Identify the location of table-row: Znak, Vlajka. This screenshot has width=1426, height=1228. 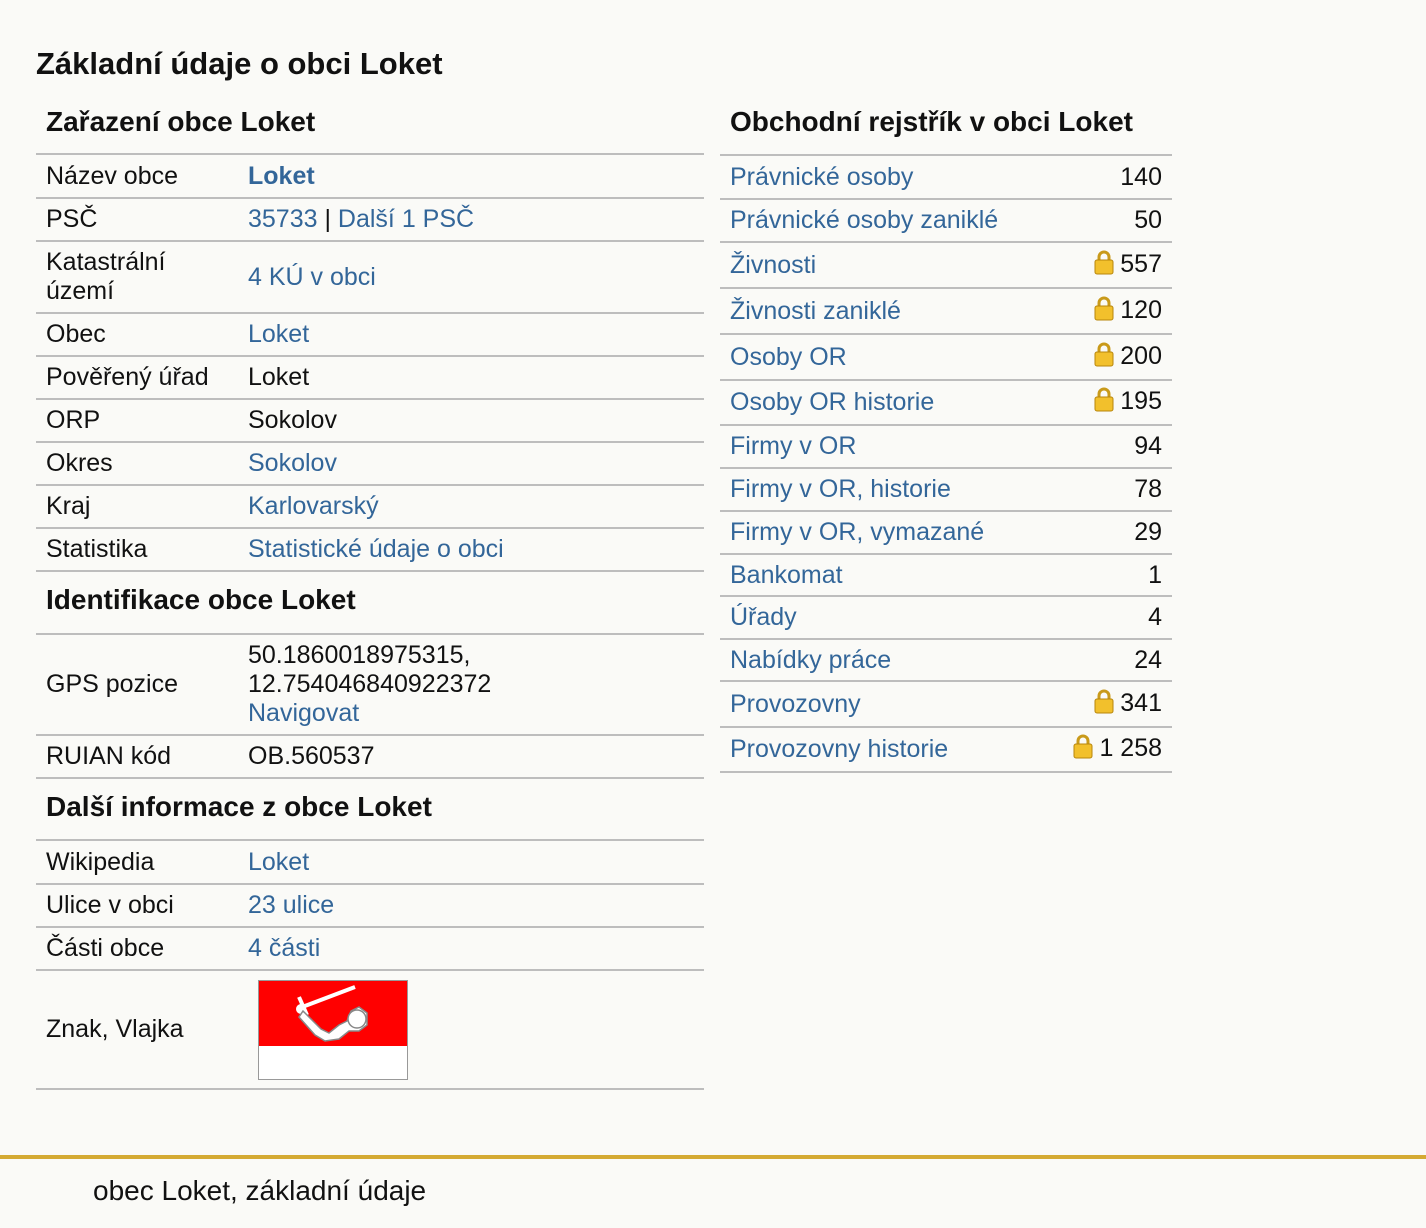
(370, 1030).